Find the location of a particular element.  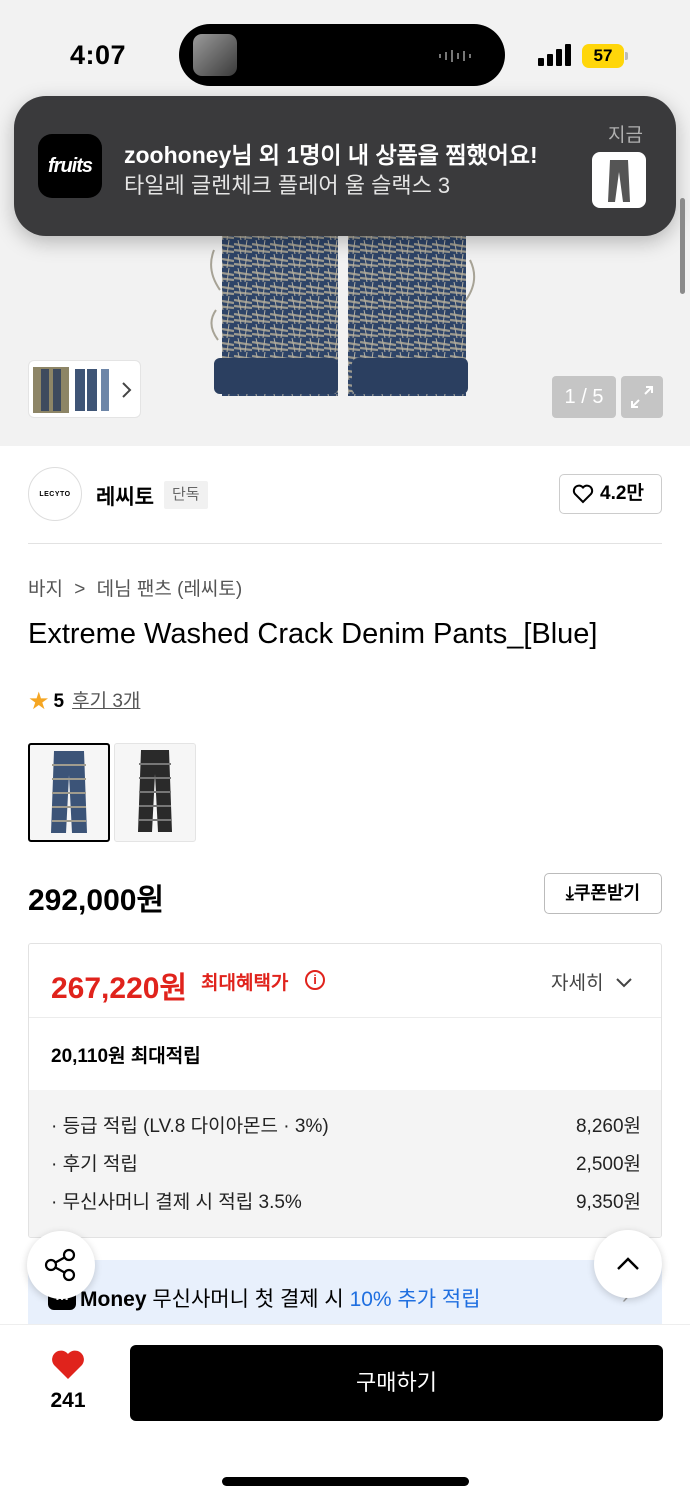

points-row: · 후기 적립 2,500원 is located at coordinates (346, 1162).